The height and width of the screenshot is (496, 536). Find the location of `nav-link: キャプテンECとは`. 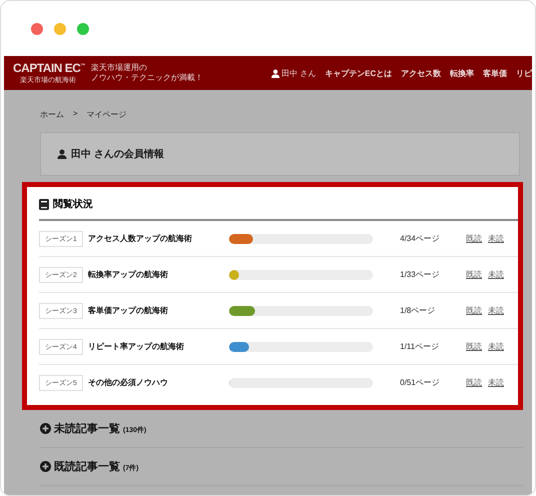

nav-link: キャプテンECとは is located at coordinates (358, 73).